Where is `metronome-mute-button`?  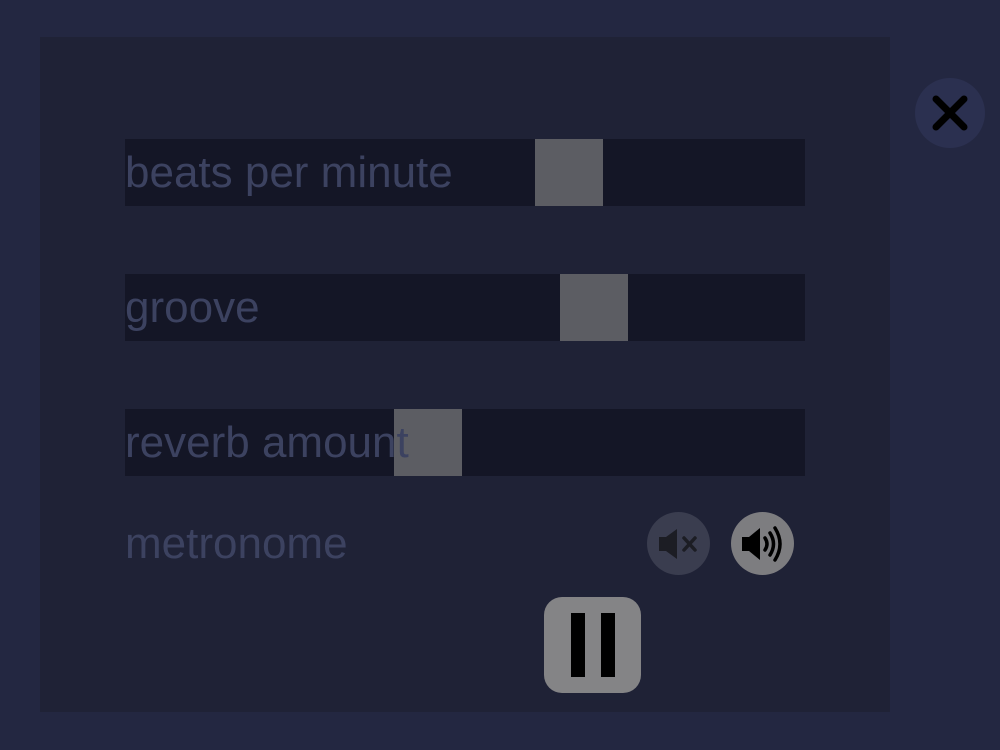
metronome-mute-button is located at coordinates (678, 543).